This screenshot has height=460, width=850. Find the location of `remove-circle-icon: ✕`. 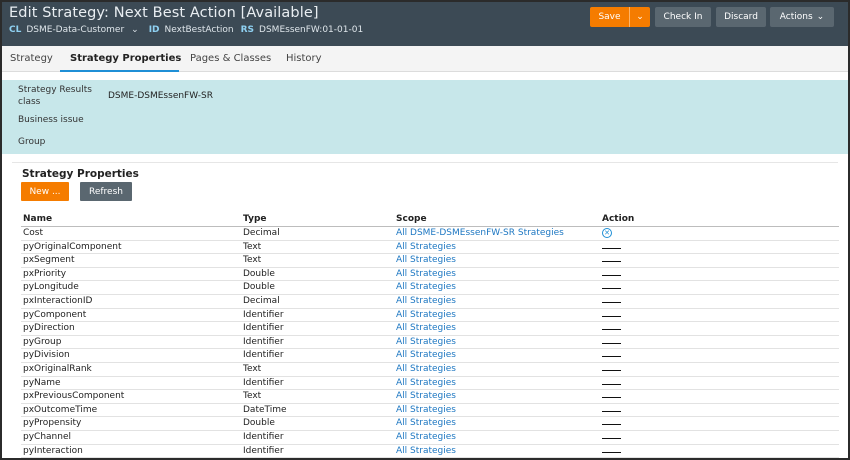

remove-circle-icon: ✕ is located at coordinates (607, 233).